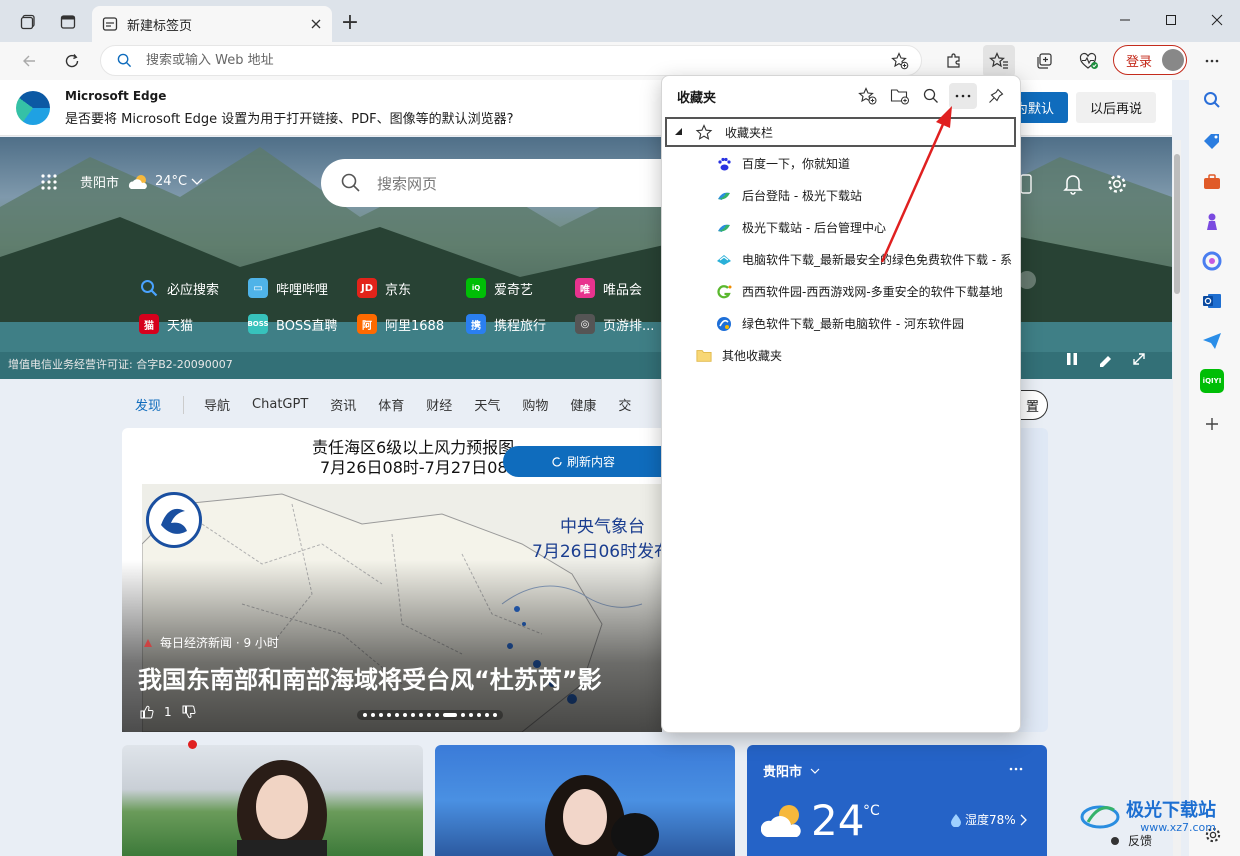 The width and height of the screenshot is (1240, 856). I want to click on apps-grid-icon, so click(49, 182).